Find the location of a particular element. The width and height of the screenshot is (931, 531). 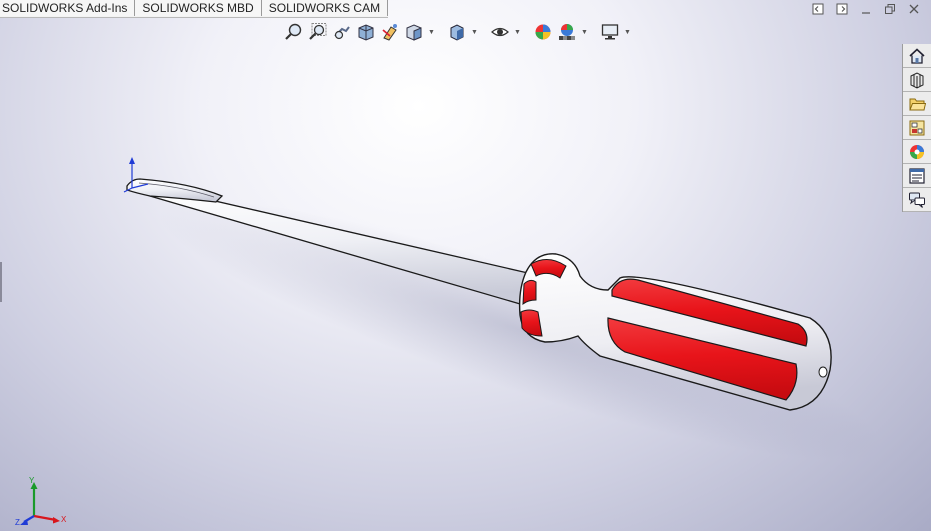

view-palette-icon is located at coordinates (917, 128).